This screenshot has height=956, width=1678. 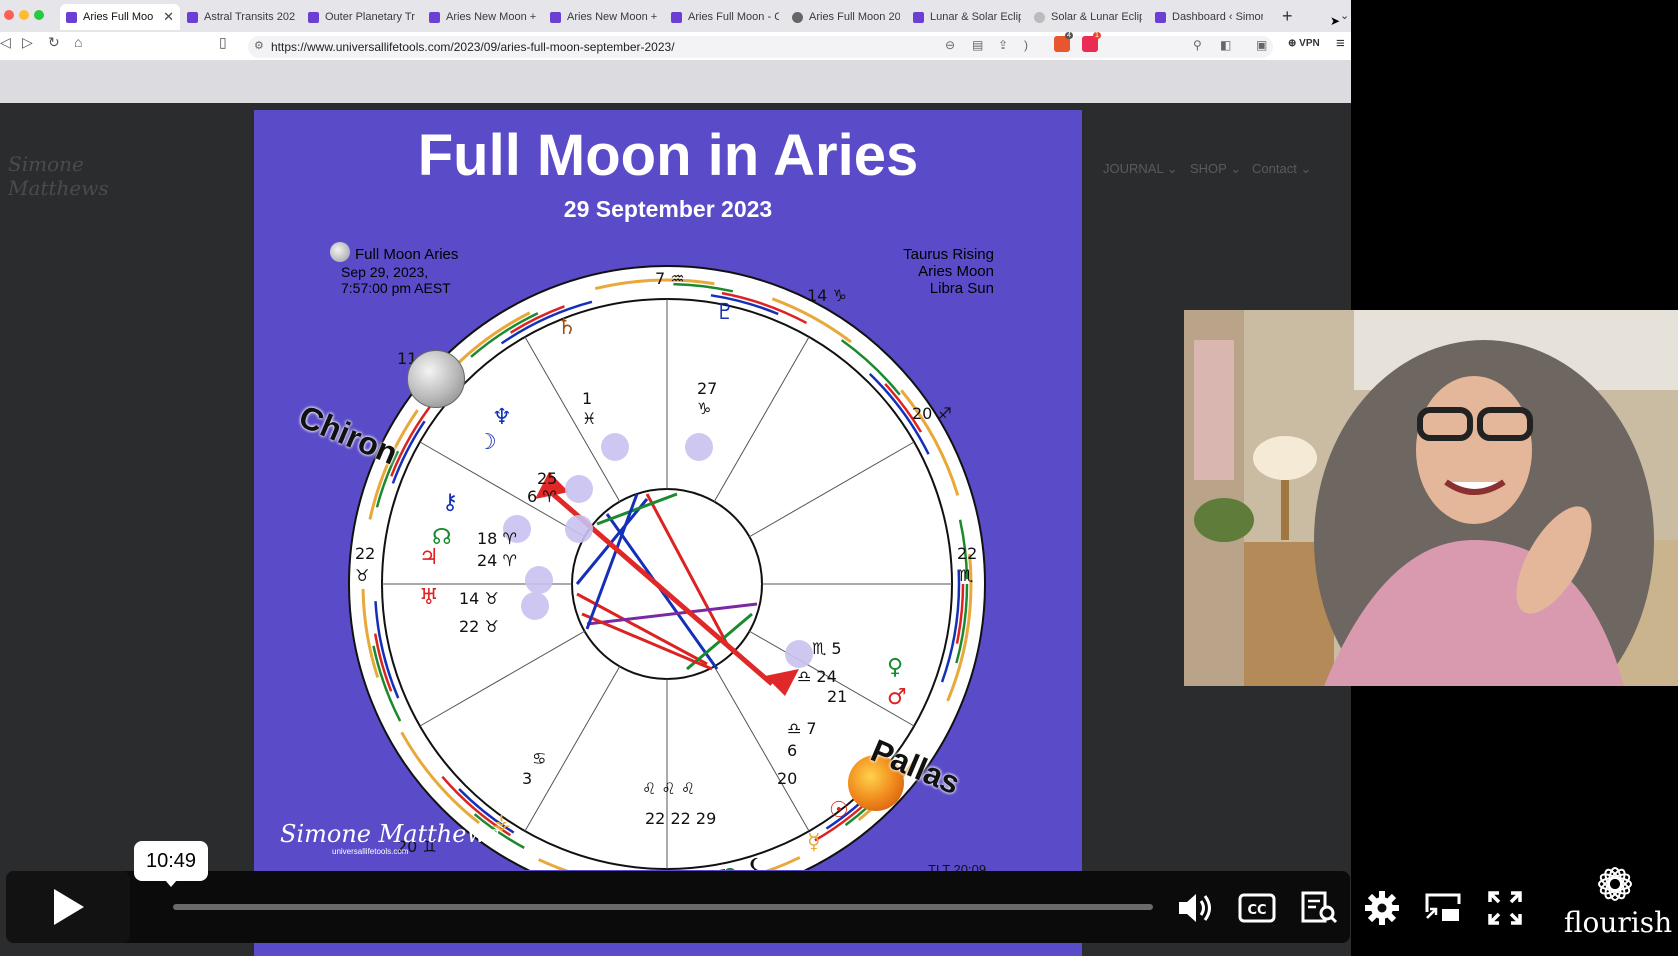 What do you see at coordinates (497, 538) in the screenshot?
I see `svg-text: 18 ♈` at bounding box center [497, 538].